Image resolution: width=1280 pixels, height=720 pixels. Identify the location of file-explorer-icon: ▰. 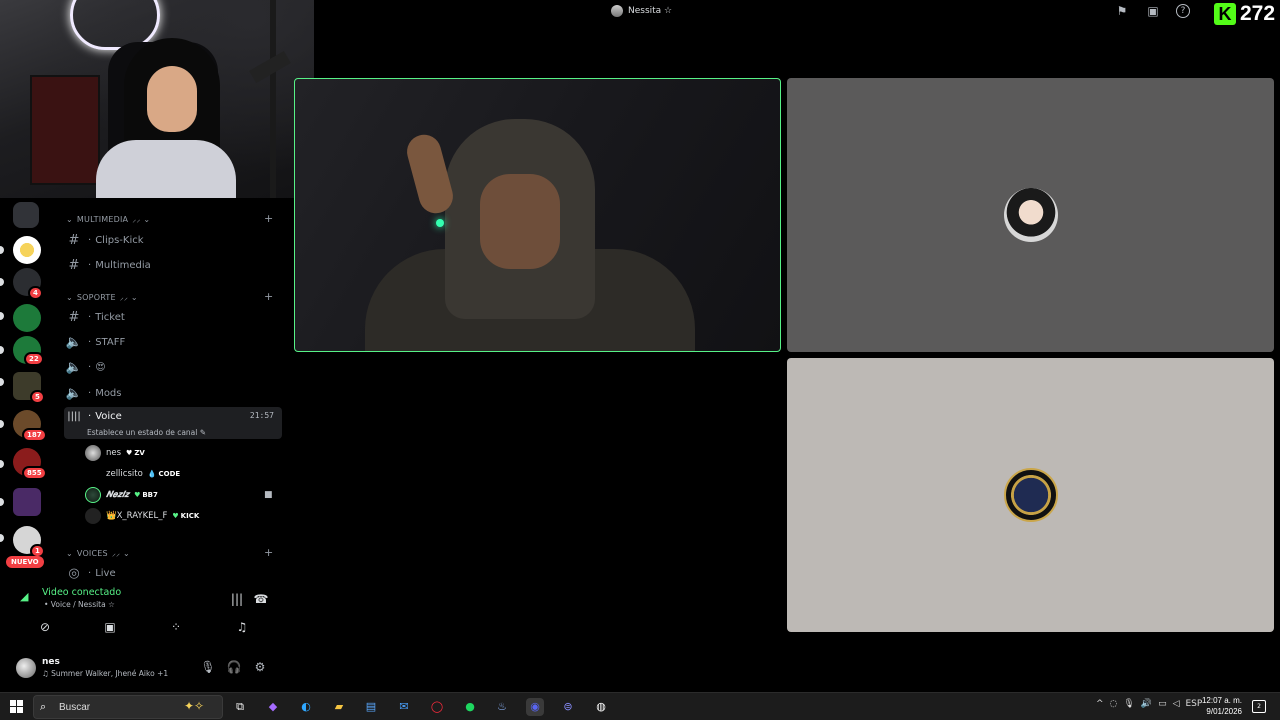
(339, 707).